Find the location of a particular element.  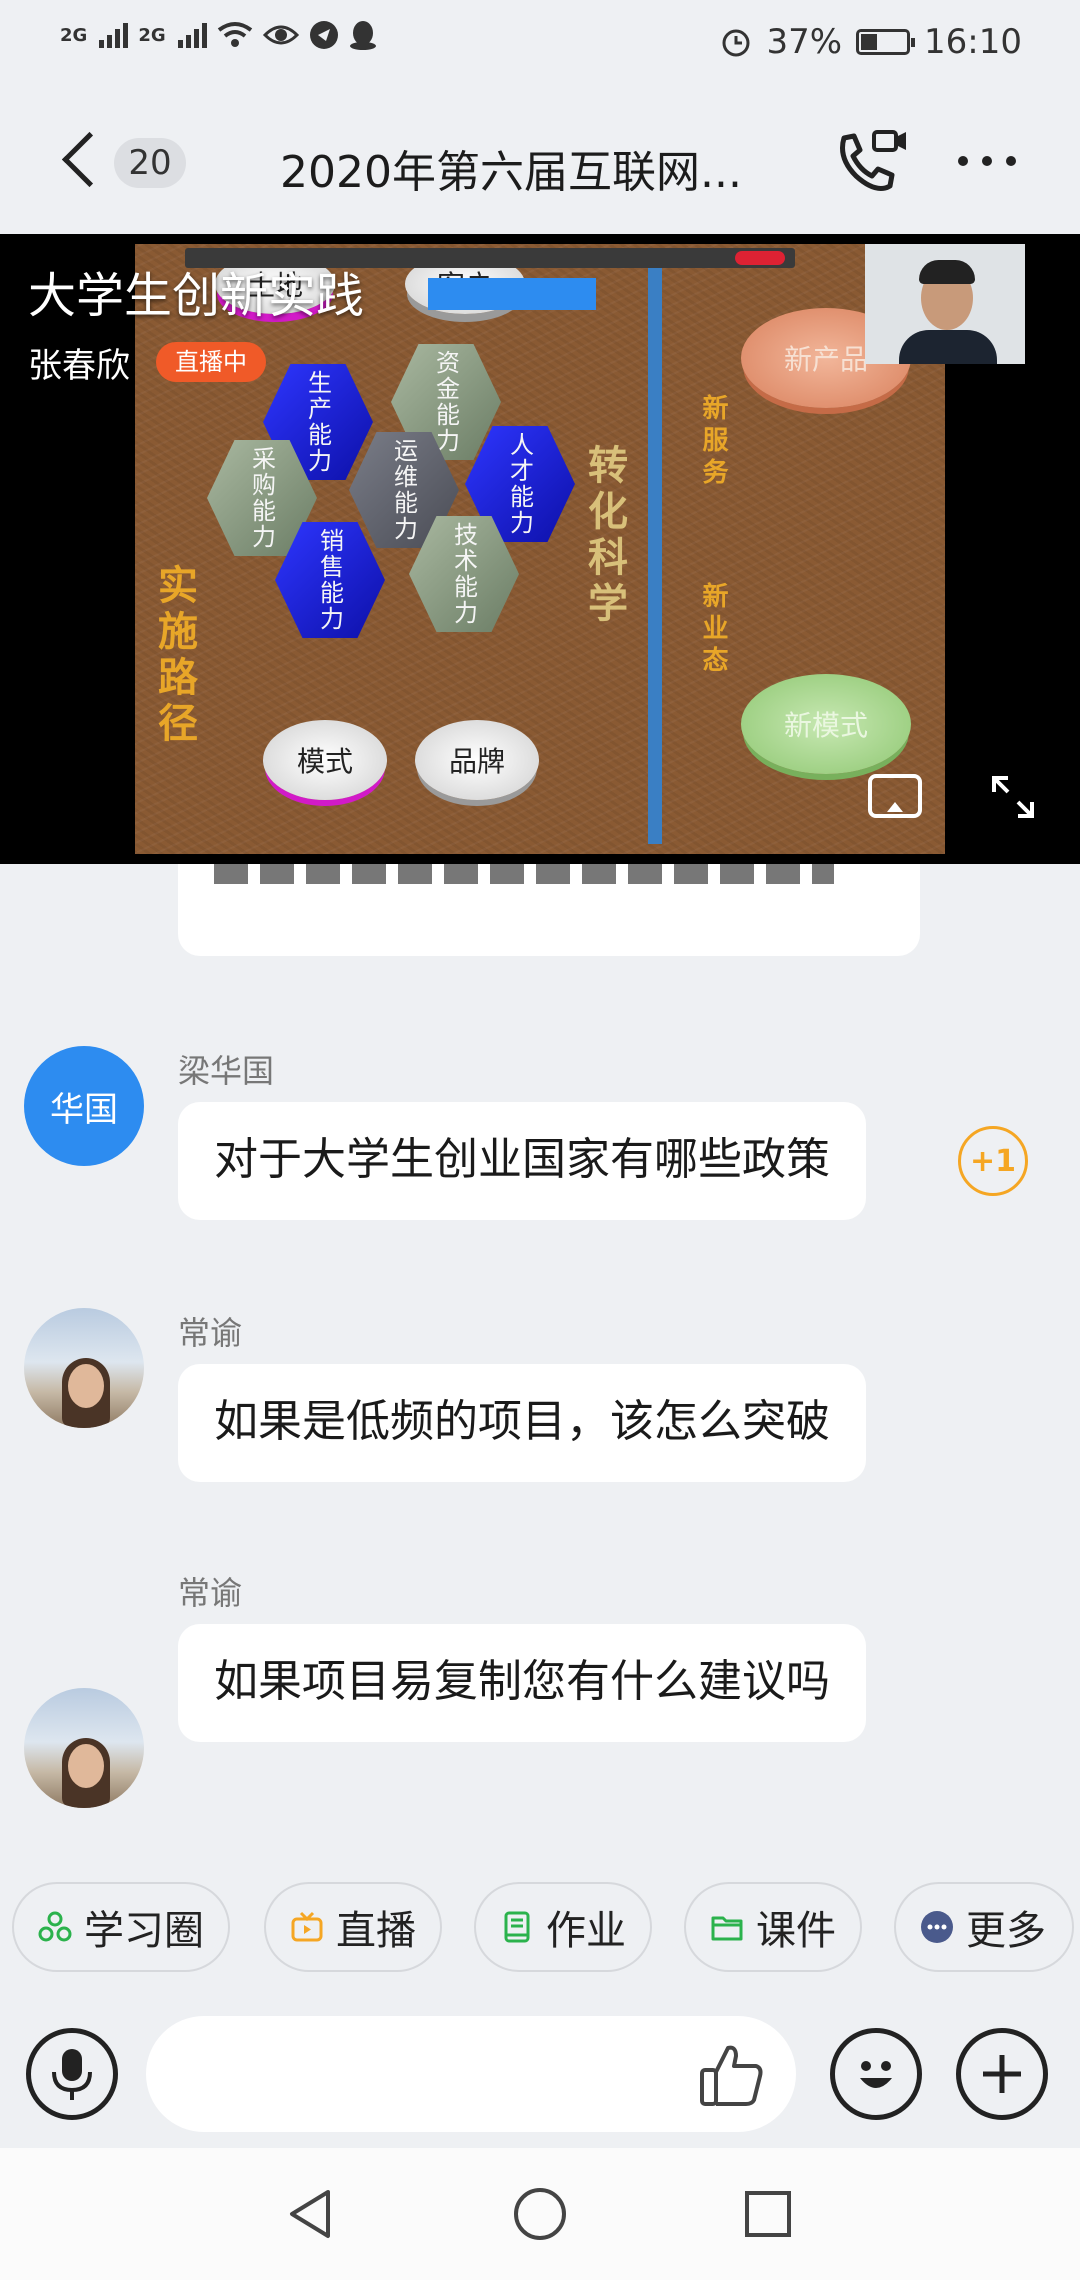

plus-one-button: +1 is located at coordinates (993, 1161).